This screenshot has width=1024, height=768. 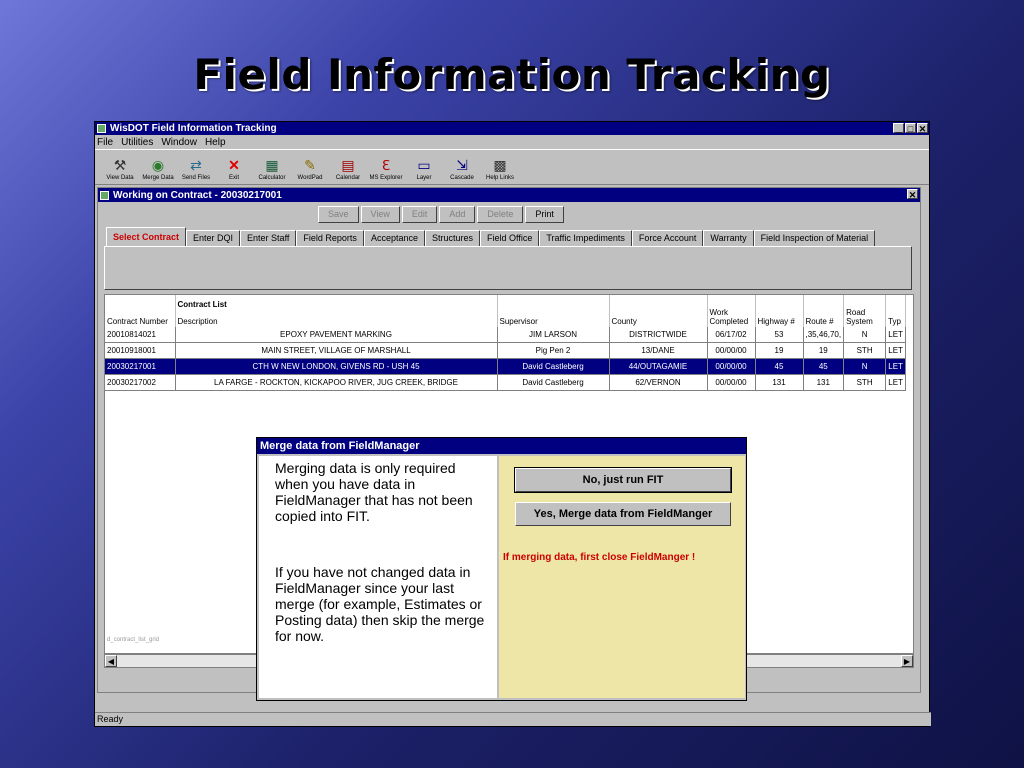 What do you see at coordinates (513, 719) in the screenshot?
I see `status-bar: Ready` at bounding box center [513, 719].